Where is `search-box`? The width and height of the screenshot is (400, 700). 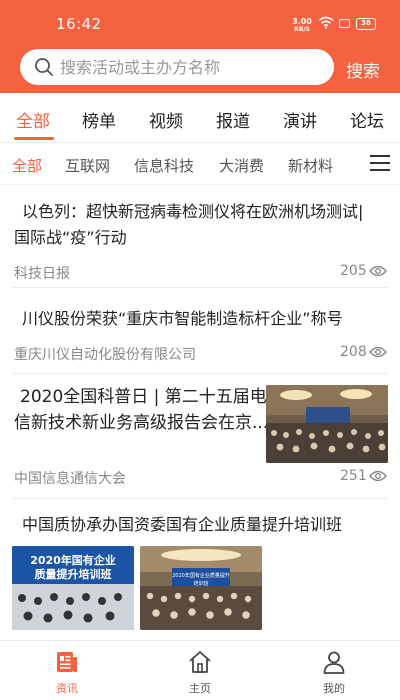
search-box is located at coordinates (177, 67).